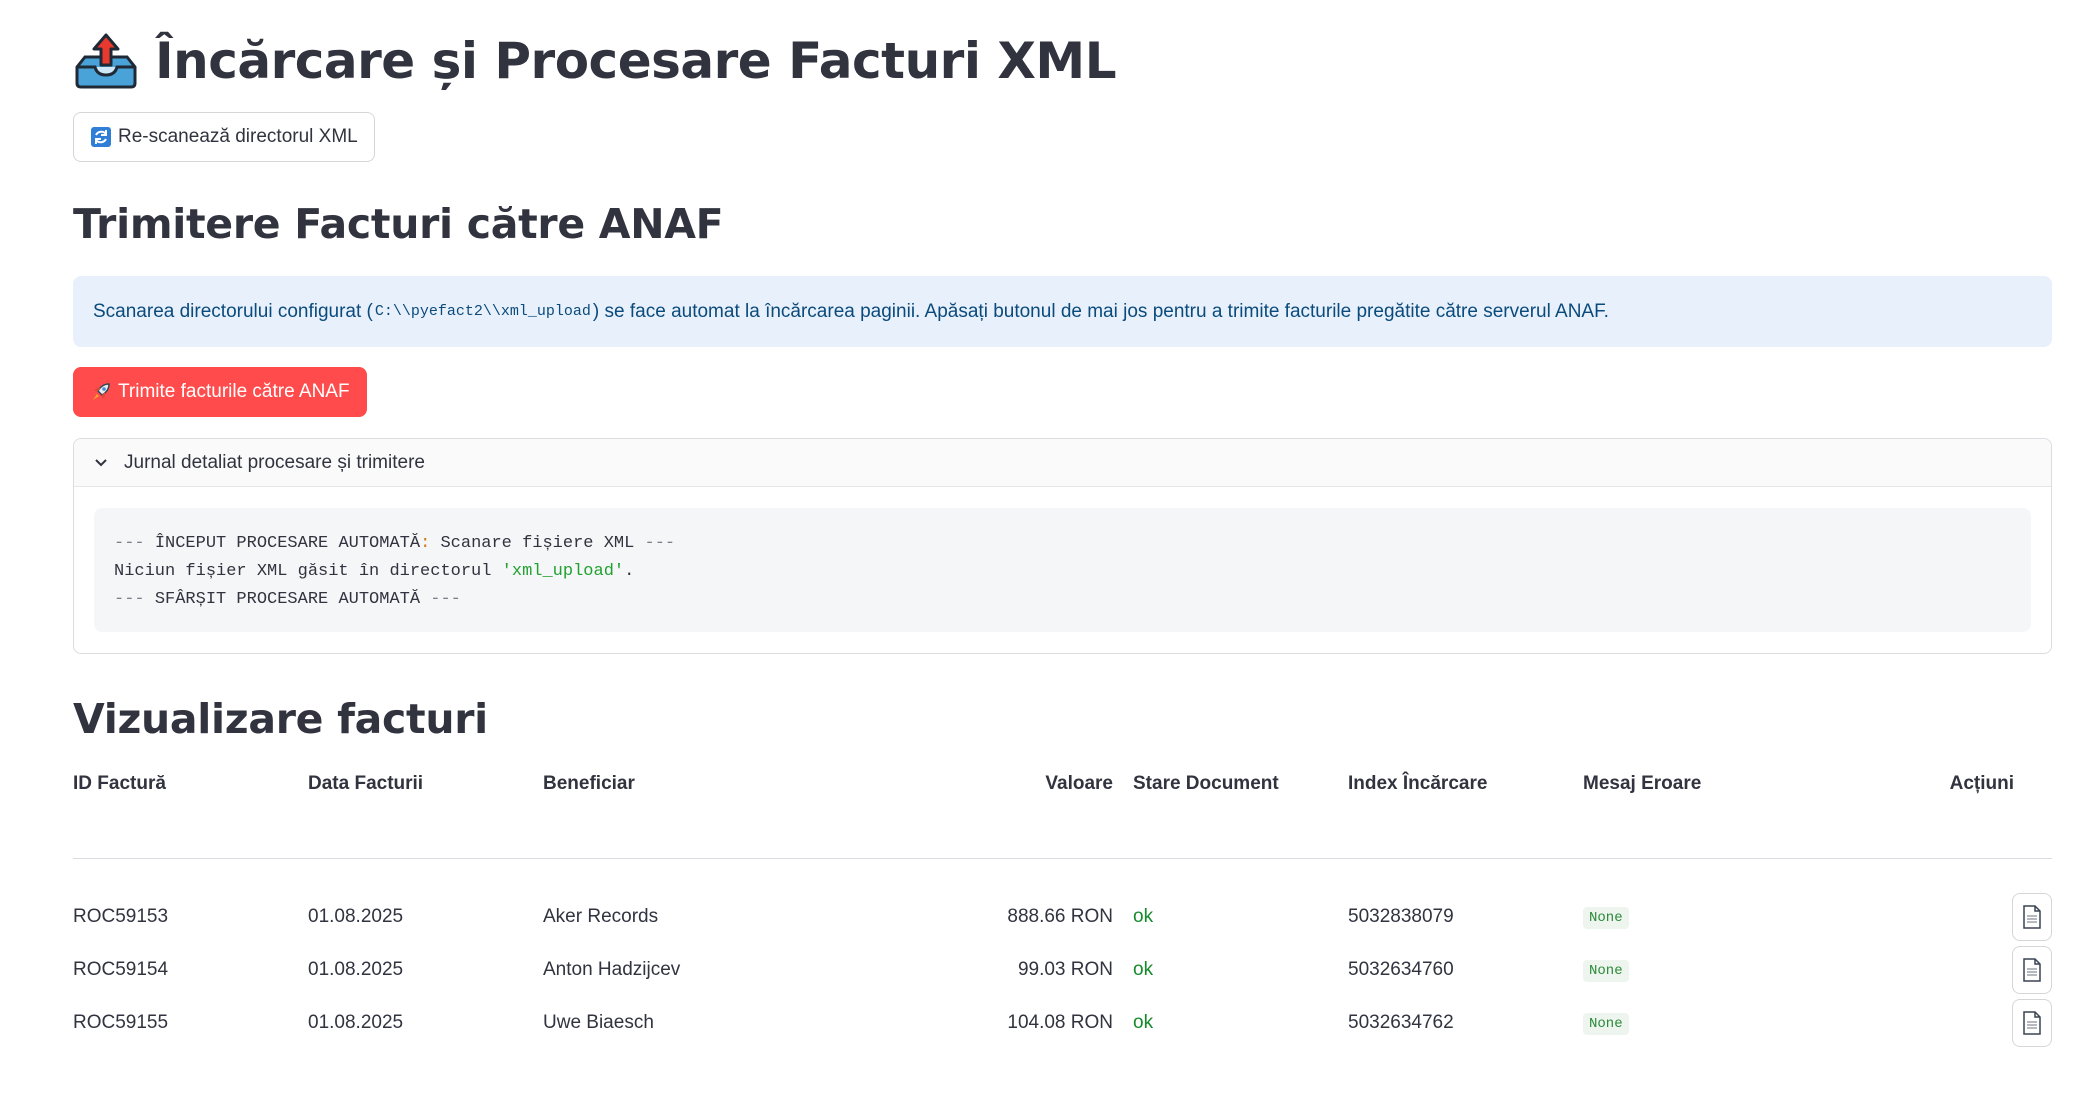 Image resolution: width=2080 pixels, height=1102 pixels. I want to click on info-path: C:\\pyefact2\\xml_upload, so click(482, 311).